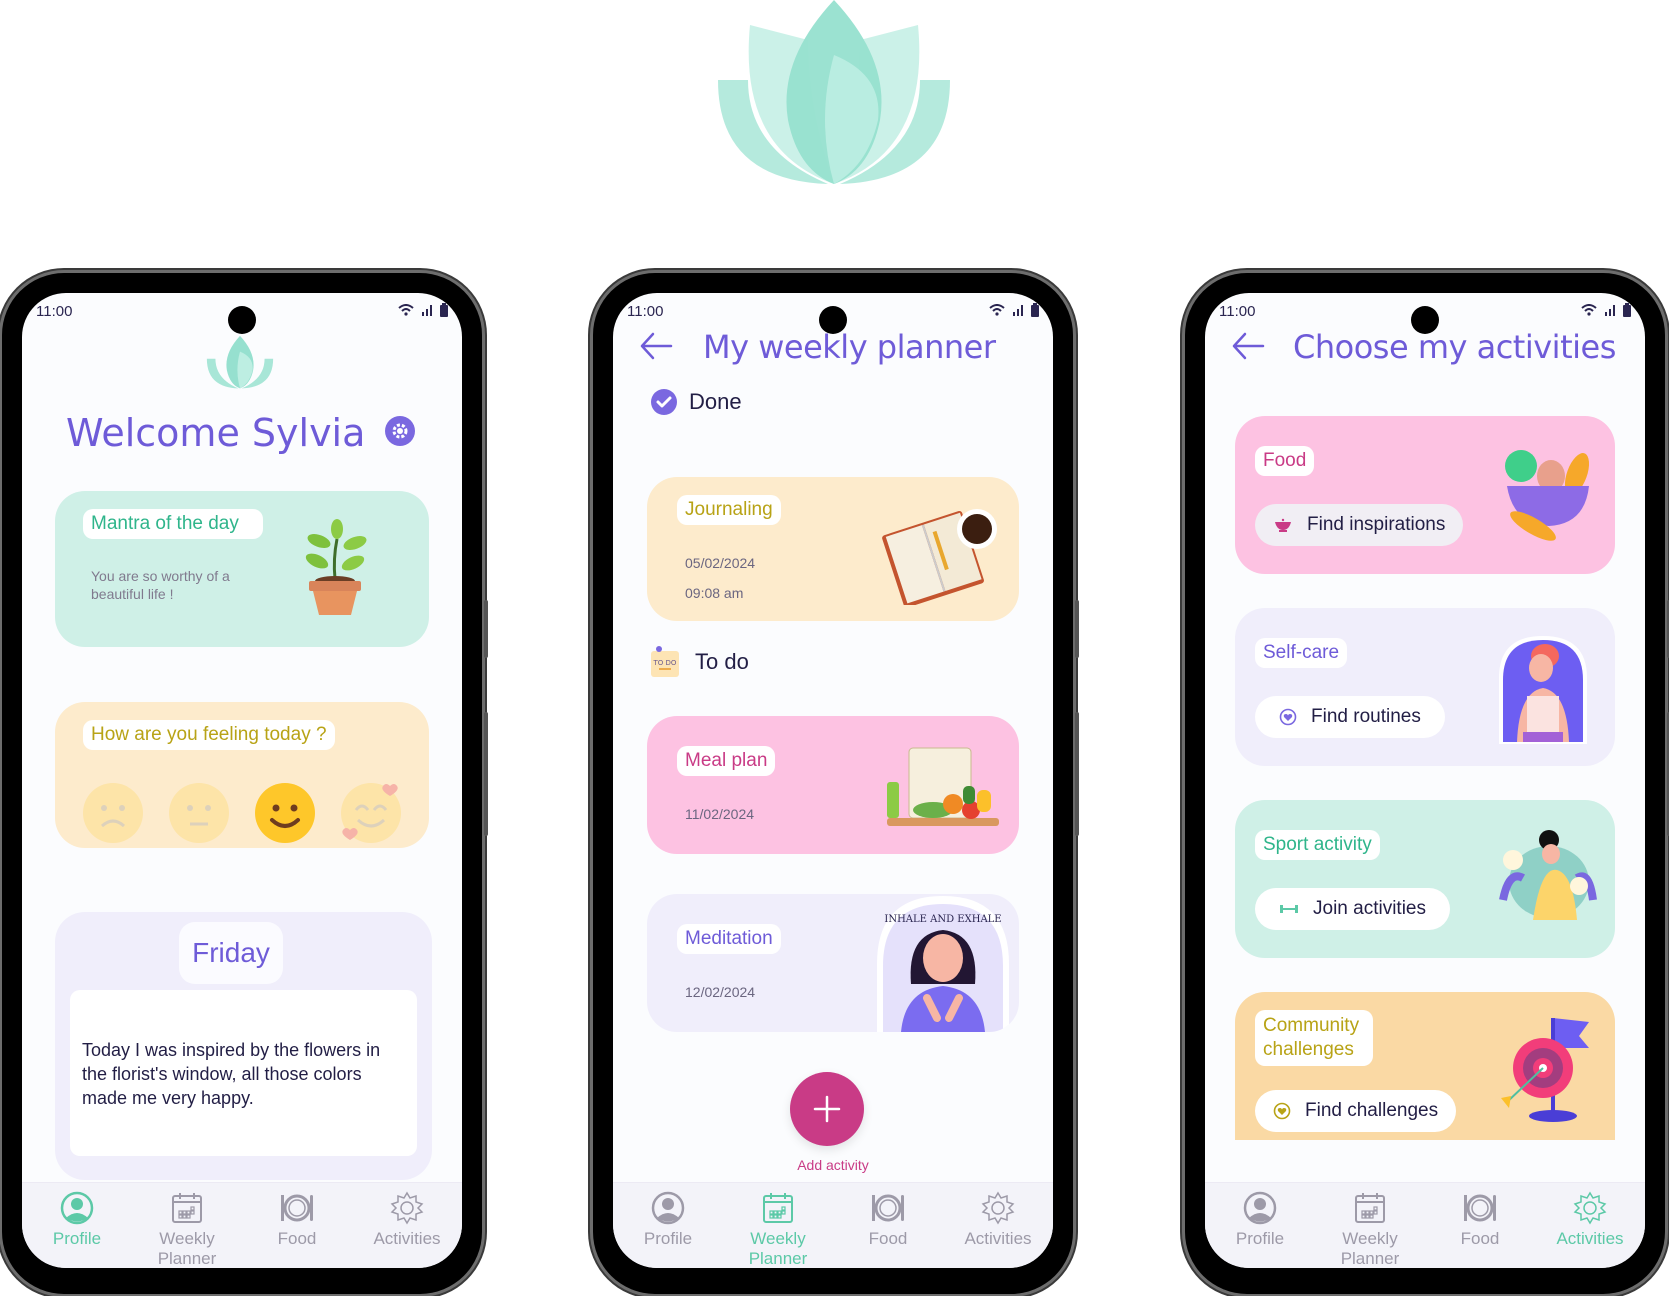 The image size is (1669, 1296). What do you see at coordinates (199, 813) in the screenshot?
I see `mood-neutral-icon` at bounding box center [199, 813].